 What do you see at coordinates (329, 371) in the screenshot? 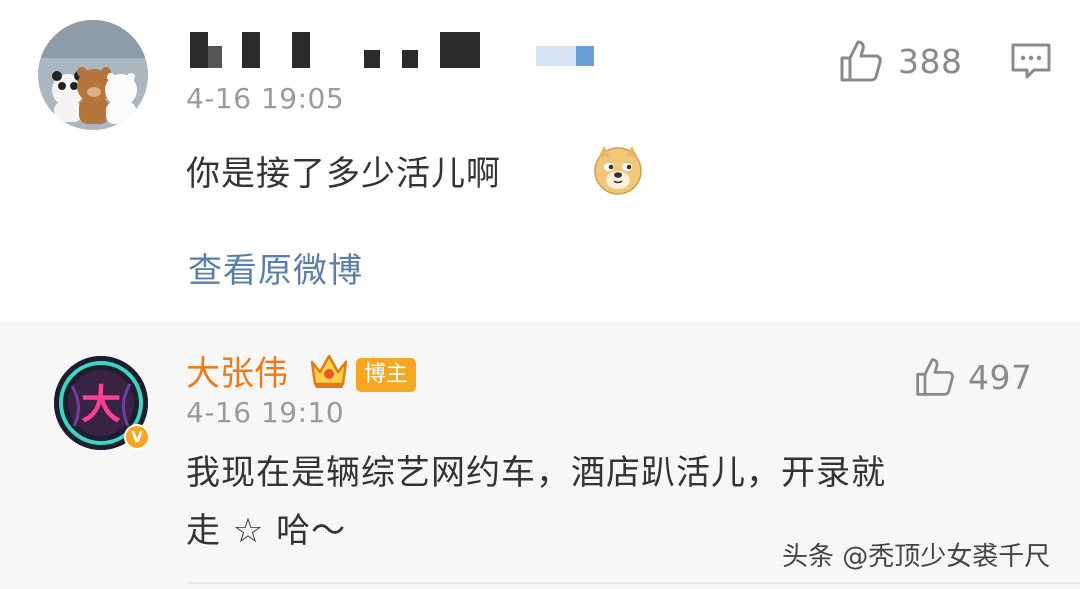
I see `crown-icon` at bounding box center [329, 371].